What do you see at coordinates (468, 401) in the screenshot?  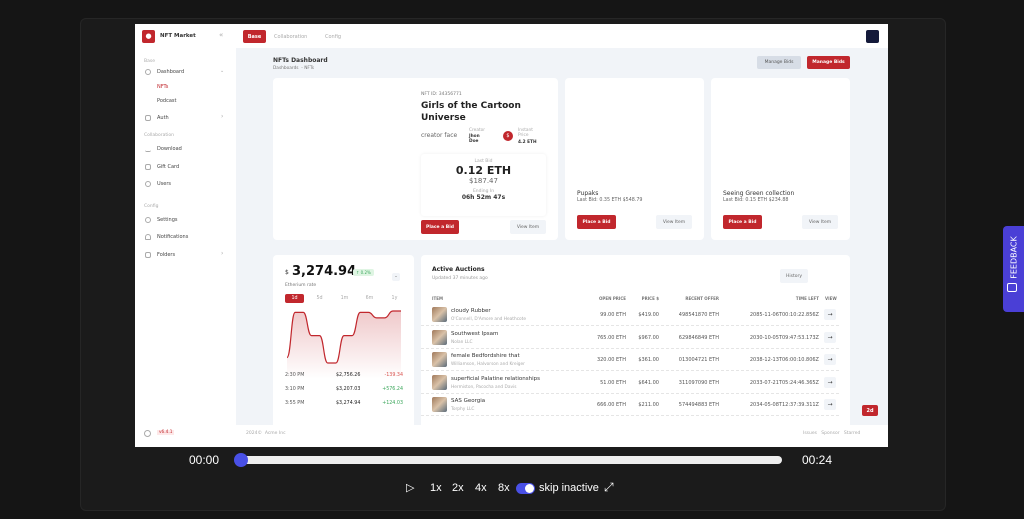 I see `item-name: SAS Georgia` at bounding box center [468, 401].